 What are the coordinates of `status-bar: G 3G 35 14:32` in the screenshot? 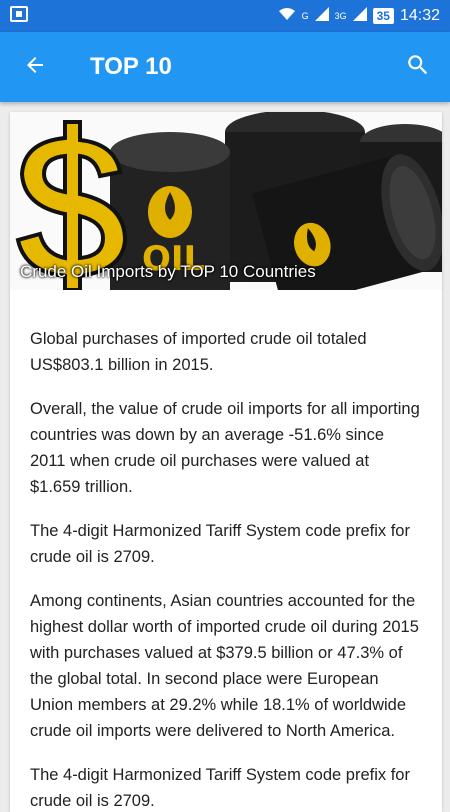 It's located at (225, 16).